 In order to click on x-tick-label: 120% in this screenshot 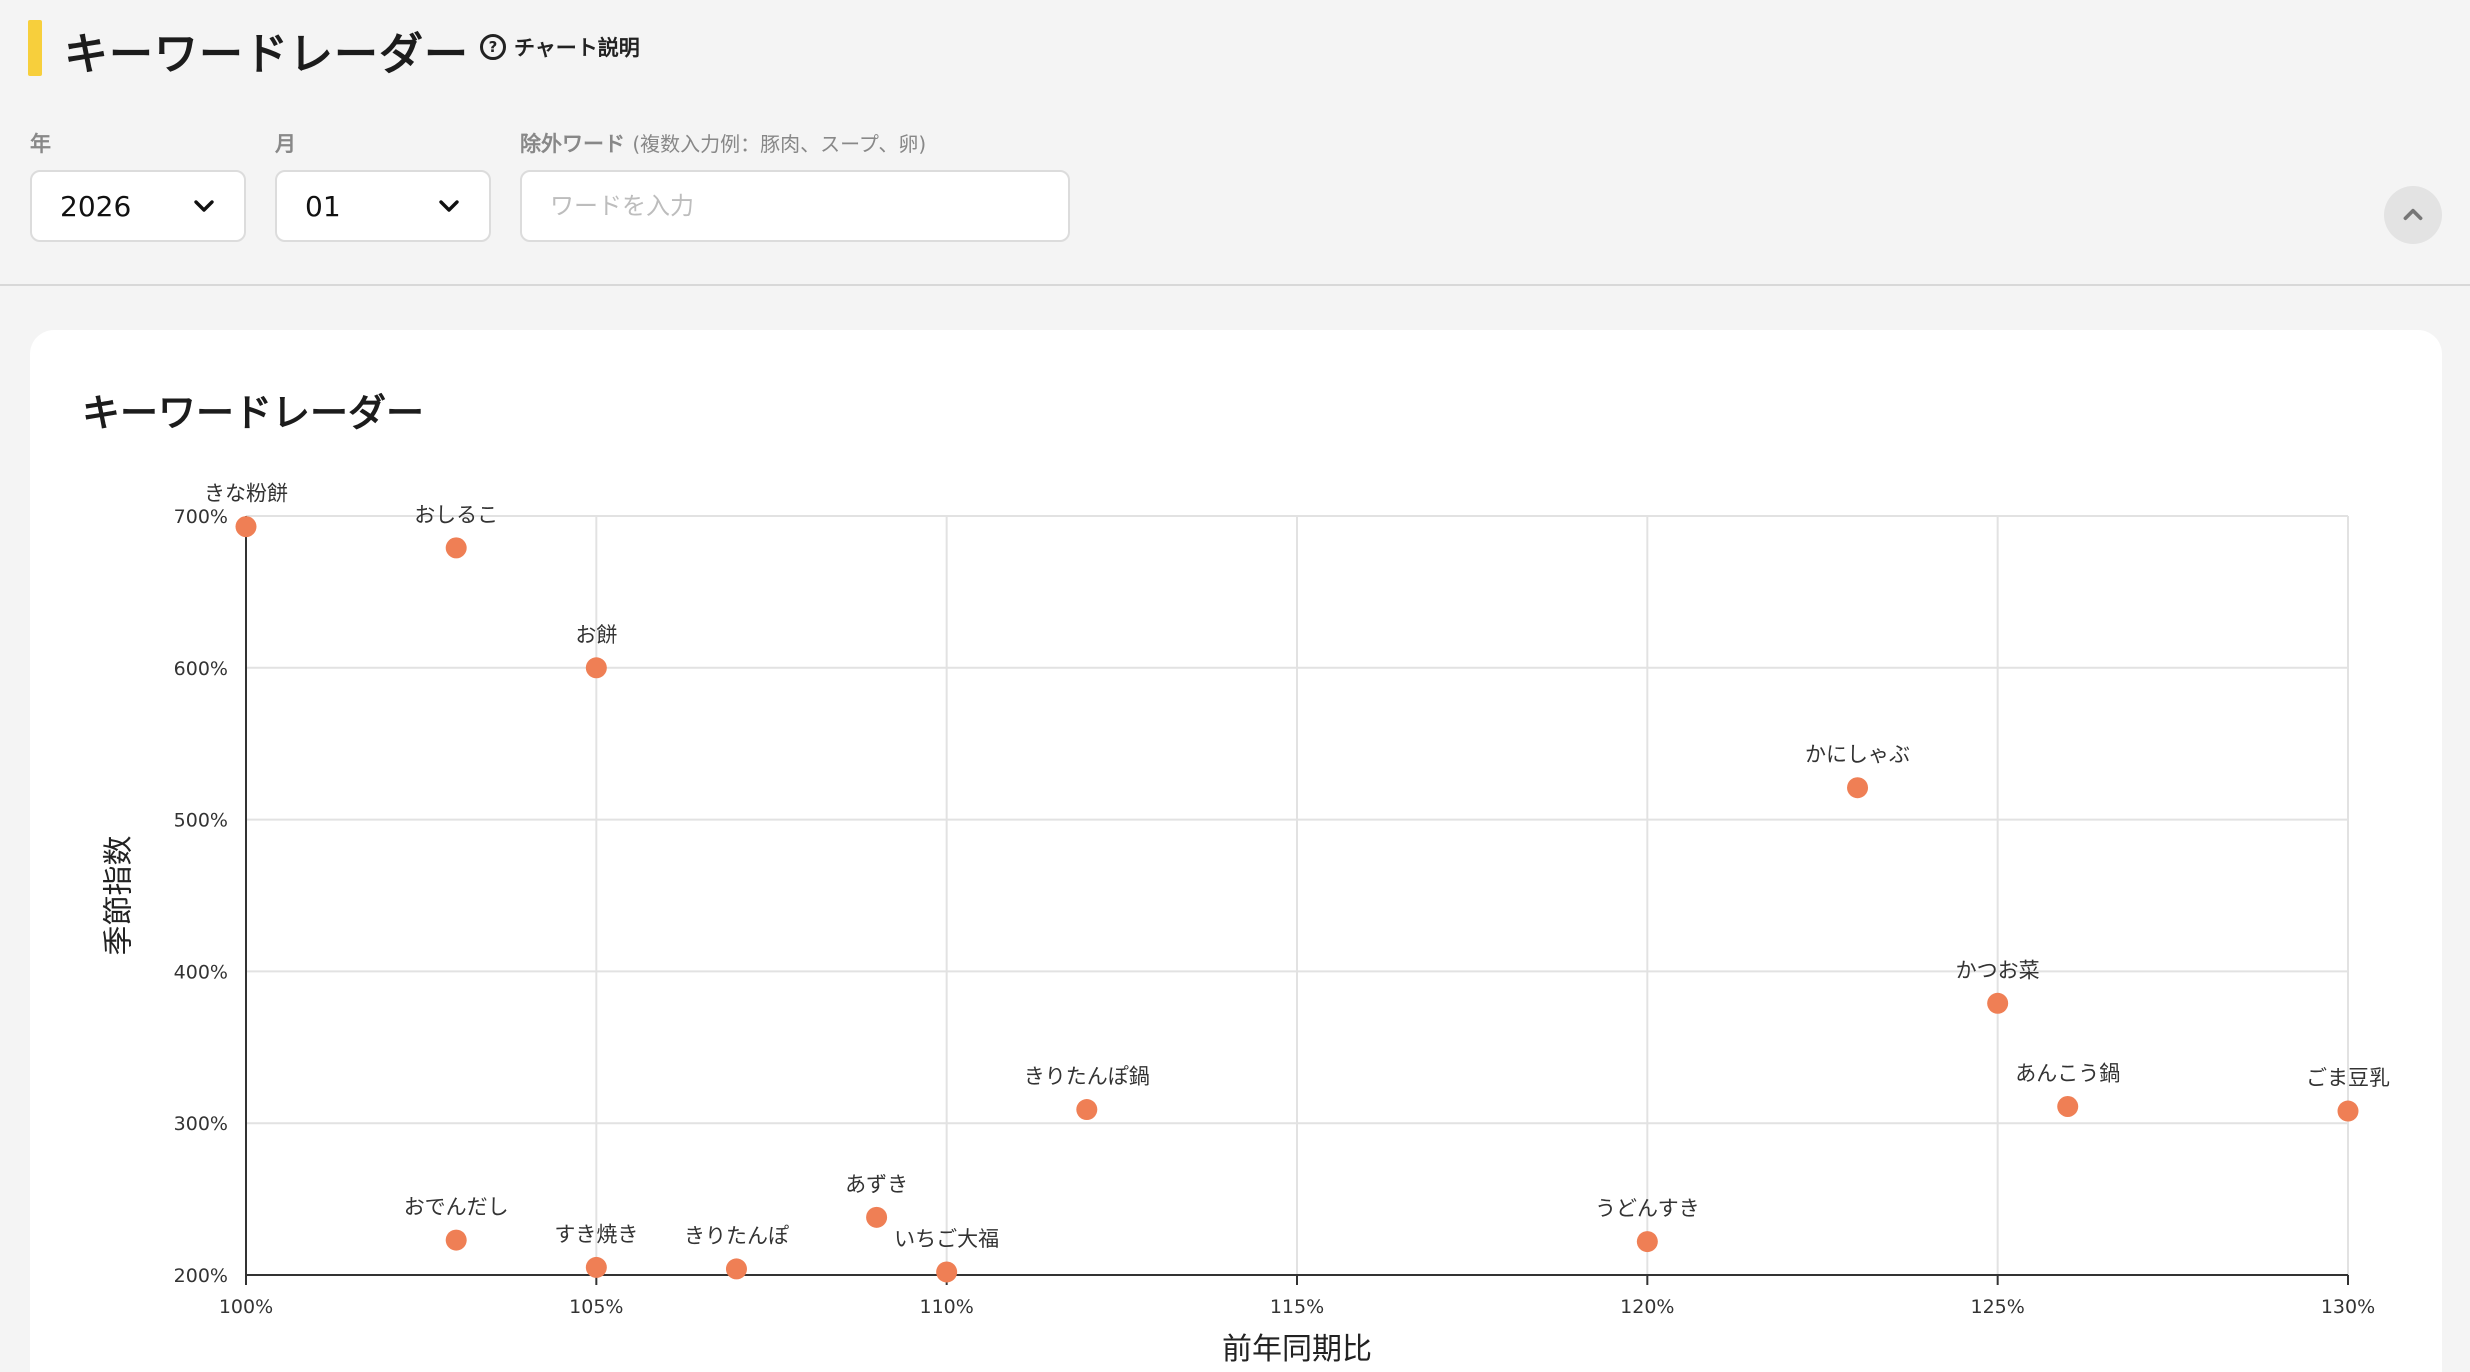, I will do `click(1647, 1307)`.